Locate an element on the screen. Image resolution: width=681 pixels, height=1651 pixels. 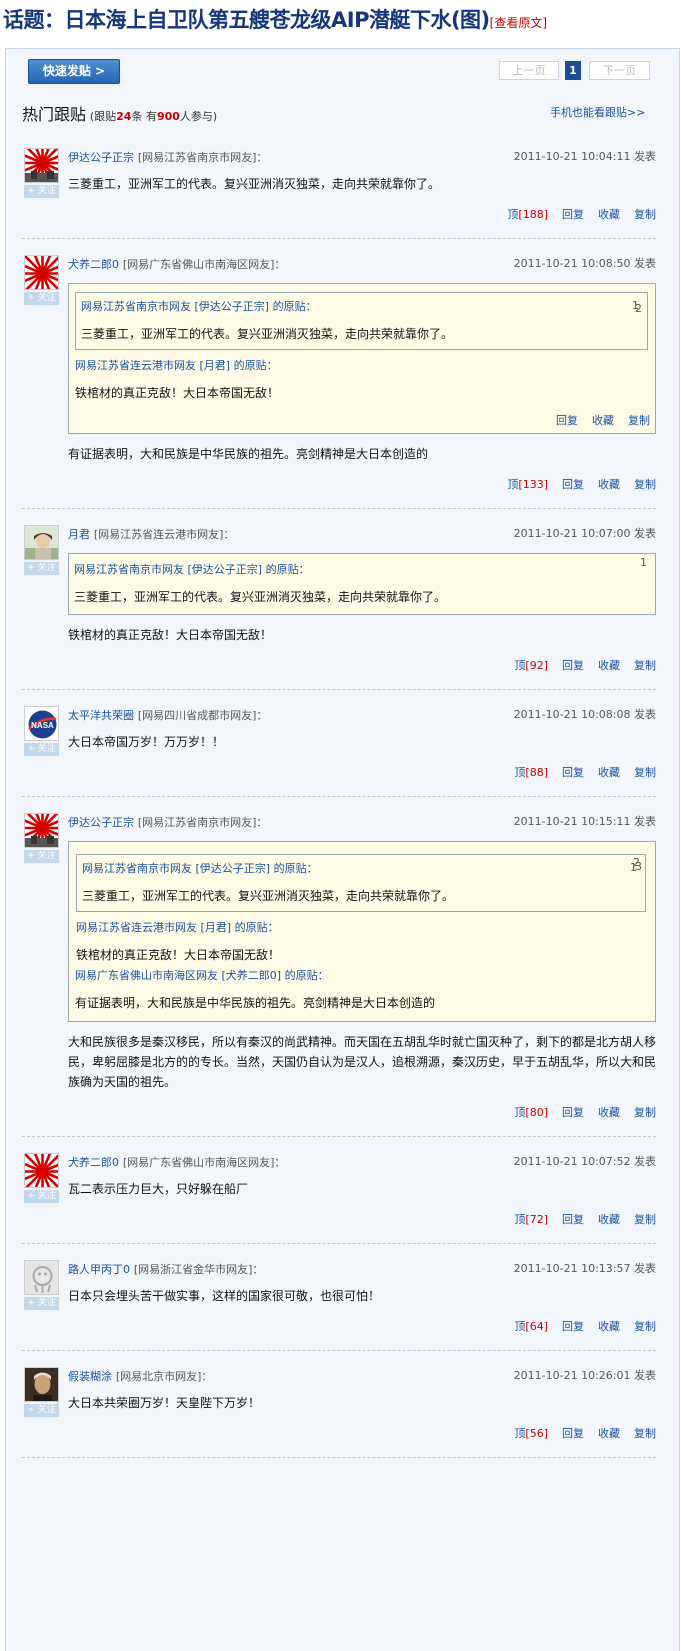
author-name: 假装糊涂 is located at coordinates (90, 1376).